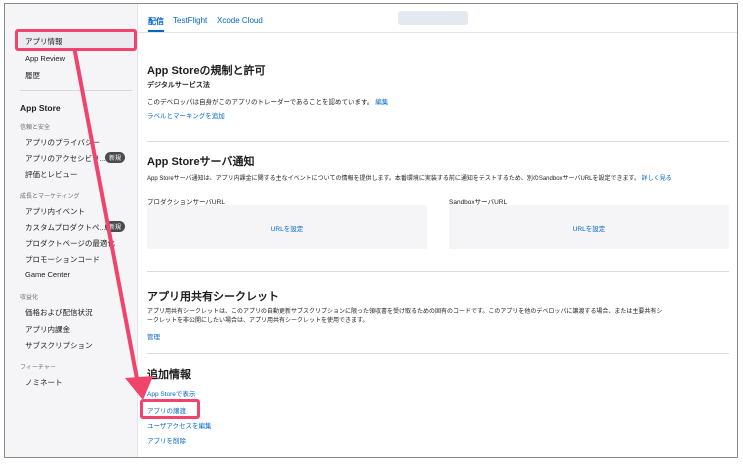 Image resolution: width=743 pixels, height=464 pixels. Describe the element at coordinates (113, 225) in the screenshot. I see `annotation-arrow-icon` at that location.